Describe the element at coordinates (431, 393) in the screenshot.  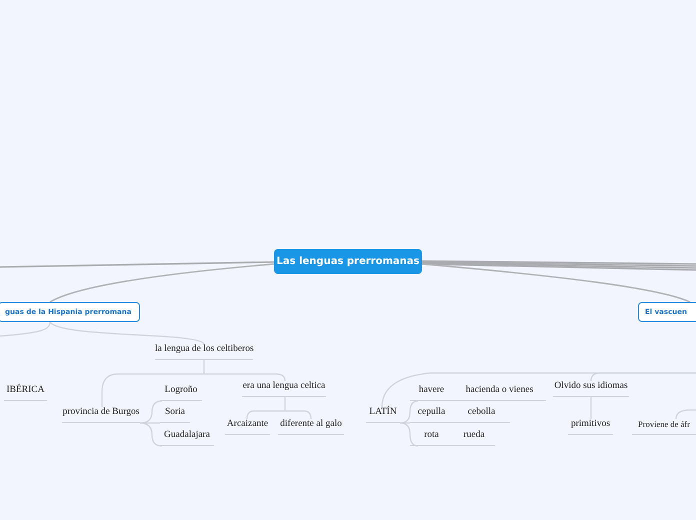
I see `subtopic-label: havere` at that location.